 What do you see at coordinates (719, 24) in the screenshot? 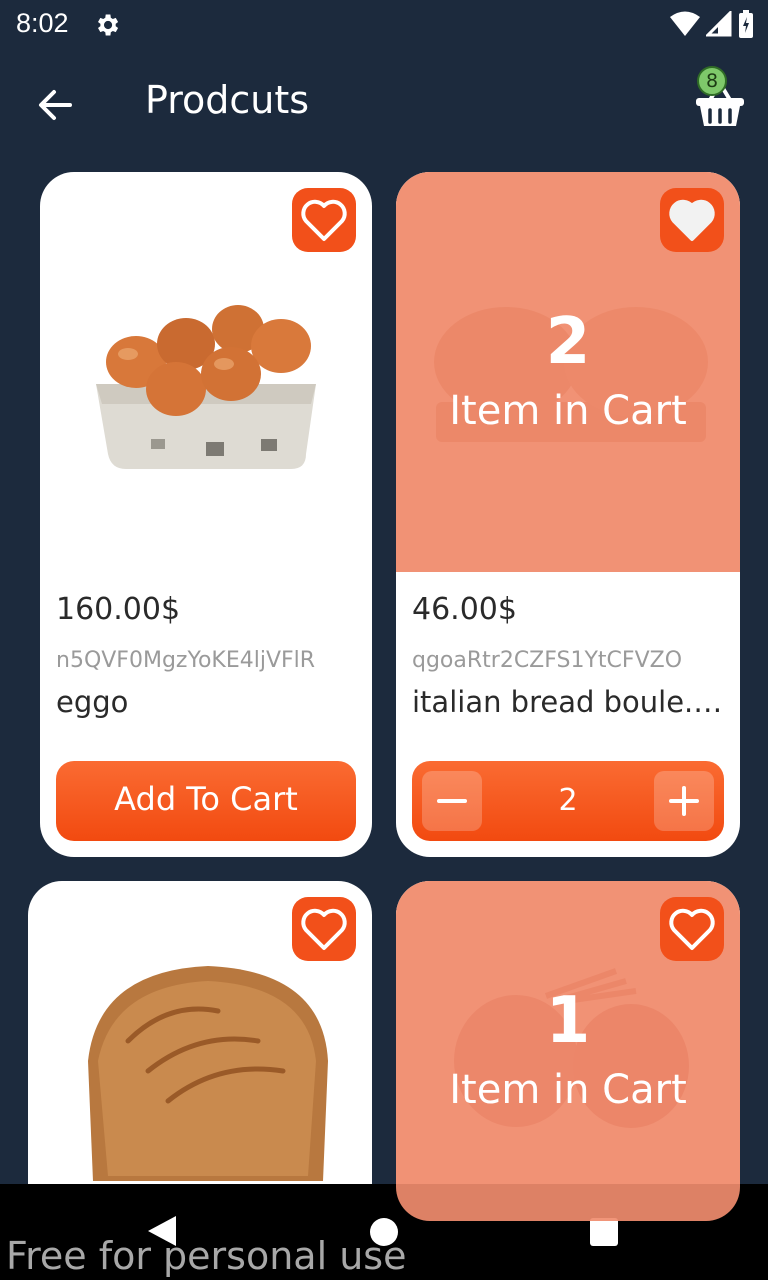
I see `cellular-signal-icon` at bounding box center [719, 24].